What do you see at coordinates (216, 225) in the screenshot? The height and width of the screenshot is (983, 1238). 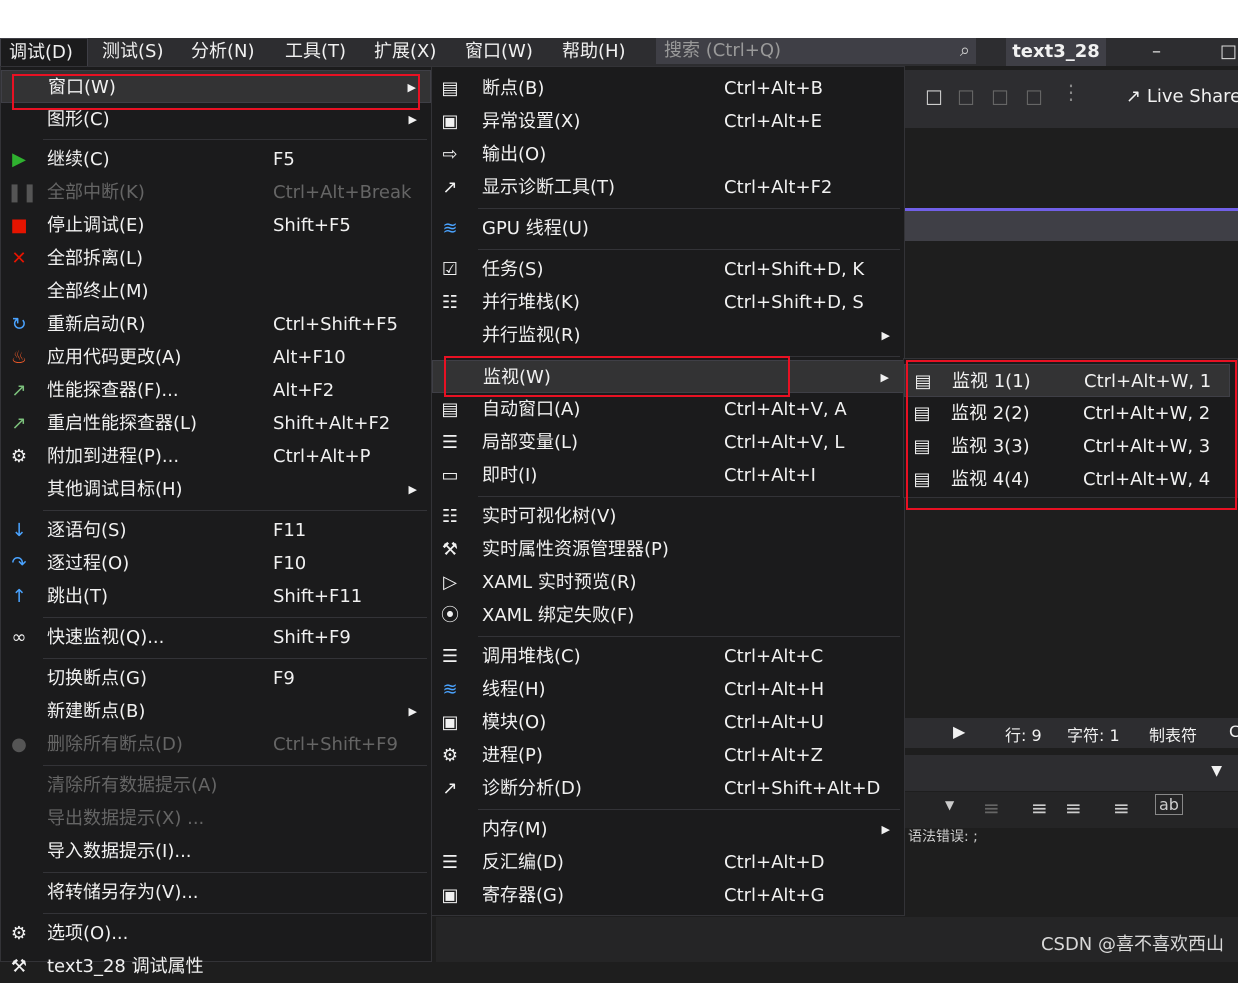 I see `debug-menu-item: ■ 停止调试(E) Shift+F5` at bounding box center [216, 225].